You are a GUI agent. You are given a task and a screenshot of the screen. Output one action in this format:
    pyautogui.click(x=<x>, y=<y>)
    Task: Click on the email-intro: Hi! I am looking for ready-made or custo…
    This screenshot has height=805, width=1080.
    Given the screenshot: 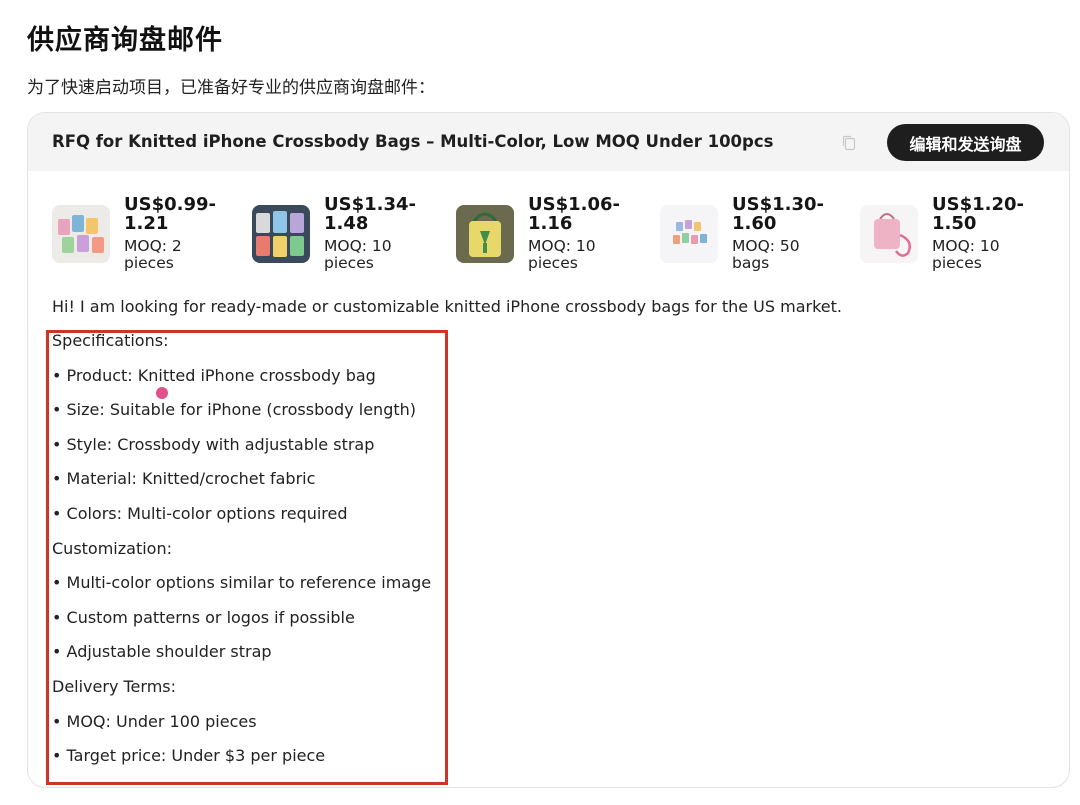 What is the action you would take?
    pyautogui.click(x=447, y=306)
    